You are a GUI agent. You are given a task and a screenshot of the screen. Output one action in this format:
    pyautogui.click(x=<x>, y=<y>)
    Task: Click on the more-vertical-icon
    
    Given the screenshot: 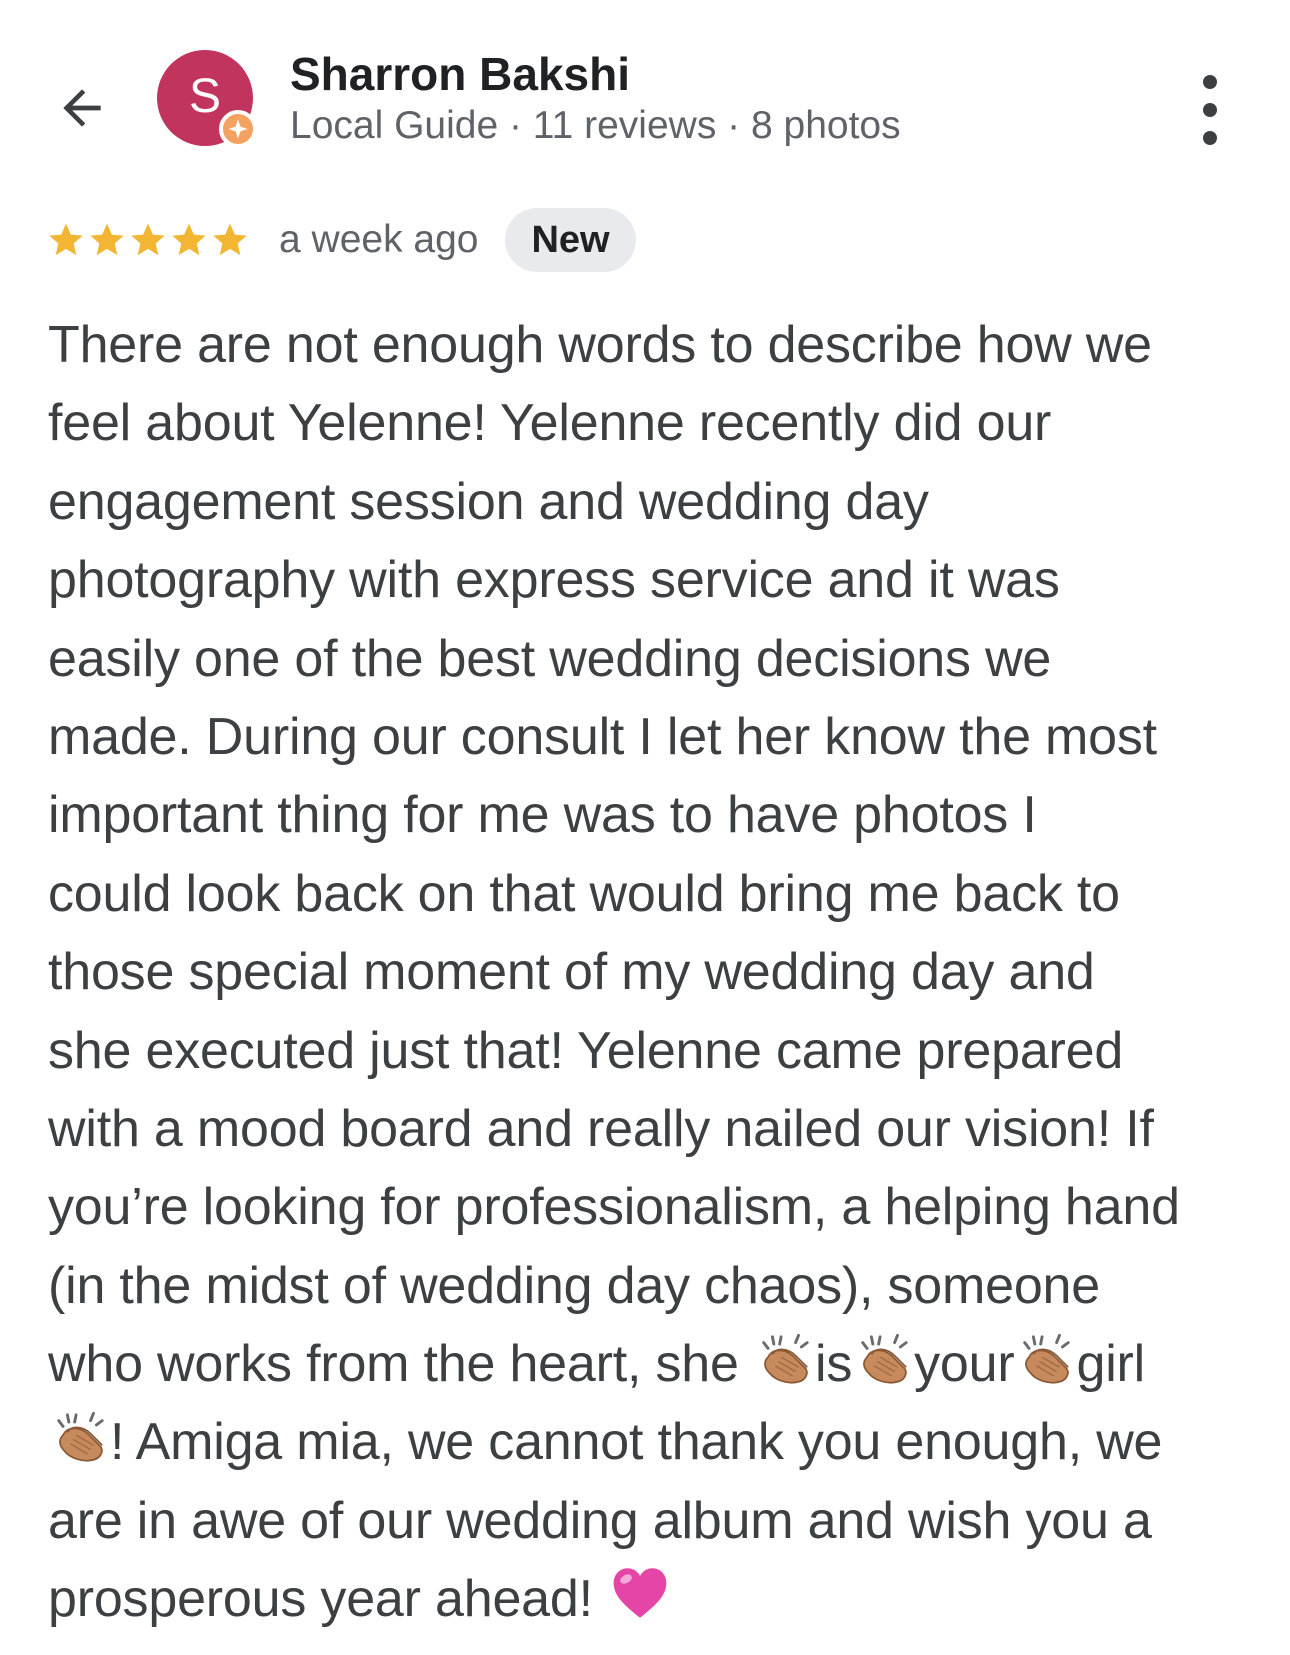 What is the action you would take?
    pyautogui.click(x=1210, y=110)
    